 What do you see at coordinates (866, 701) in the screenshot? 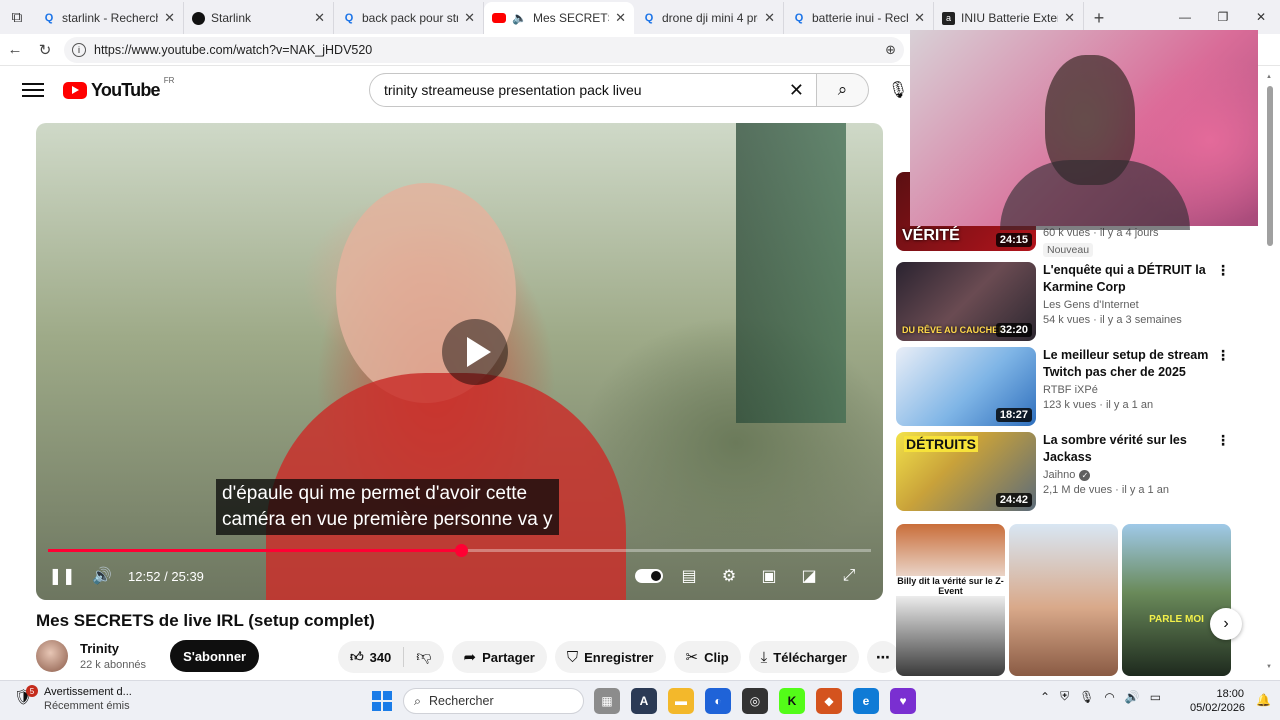
I see `edge-browser-icon: e` at bounding box center [866, 701].